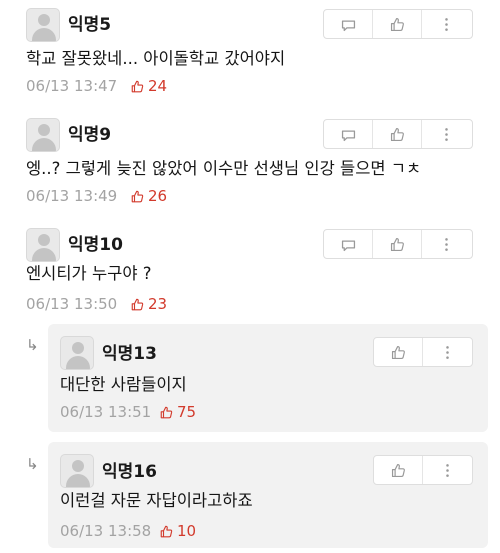 This screenshot has width=500, height=553. I want to click on like-count: 10, so click(177, 531).